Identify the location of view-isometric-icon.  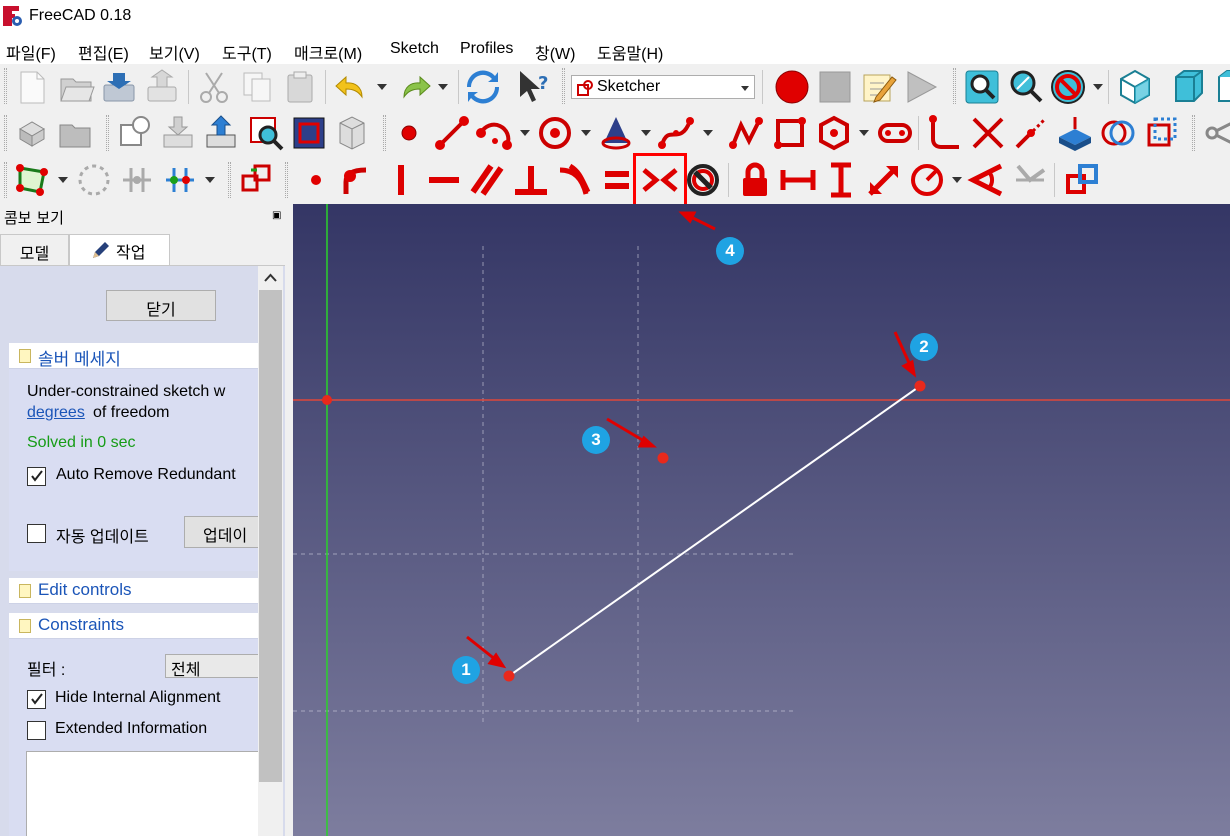
(1135, 87).